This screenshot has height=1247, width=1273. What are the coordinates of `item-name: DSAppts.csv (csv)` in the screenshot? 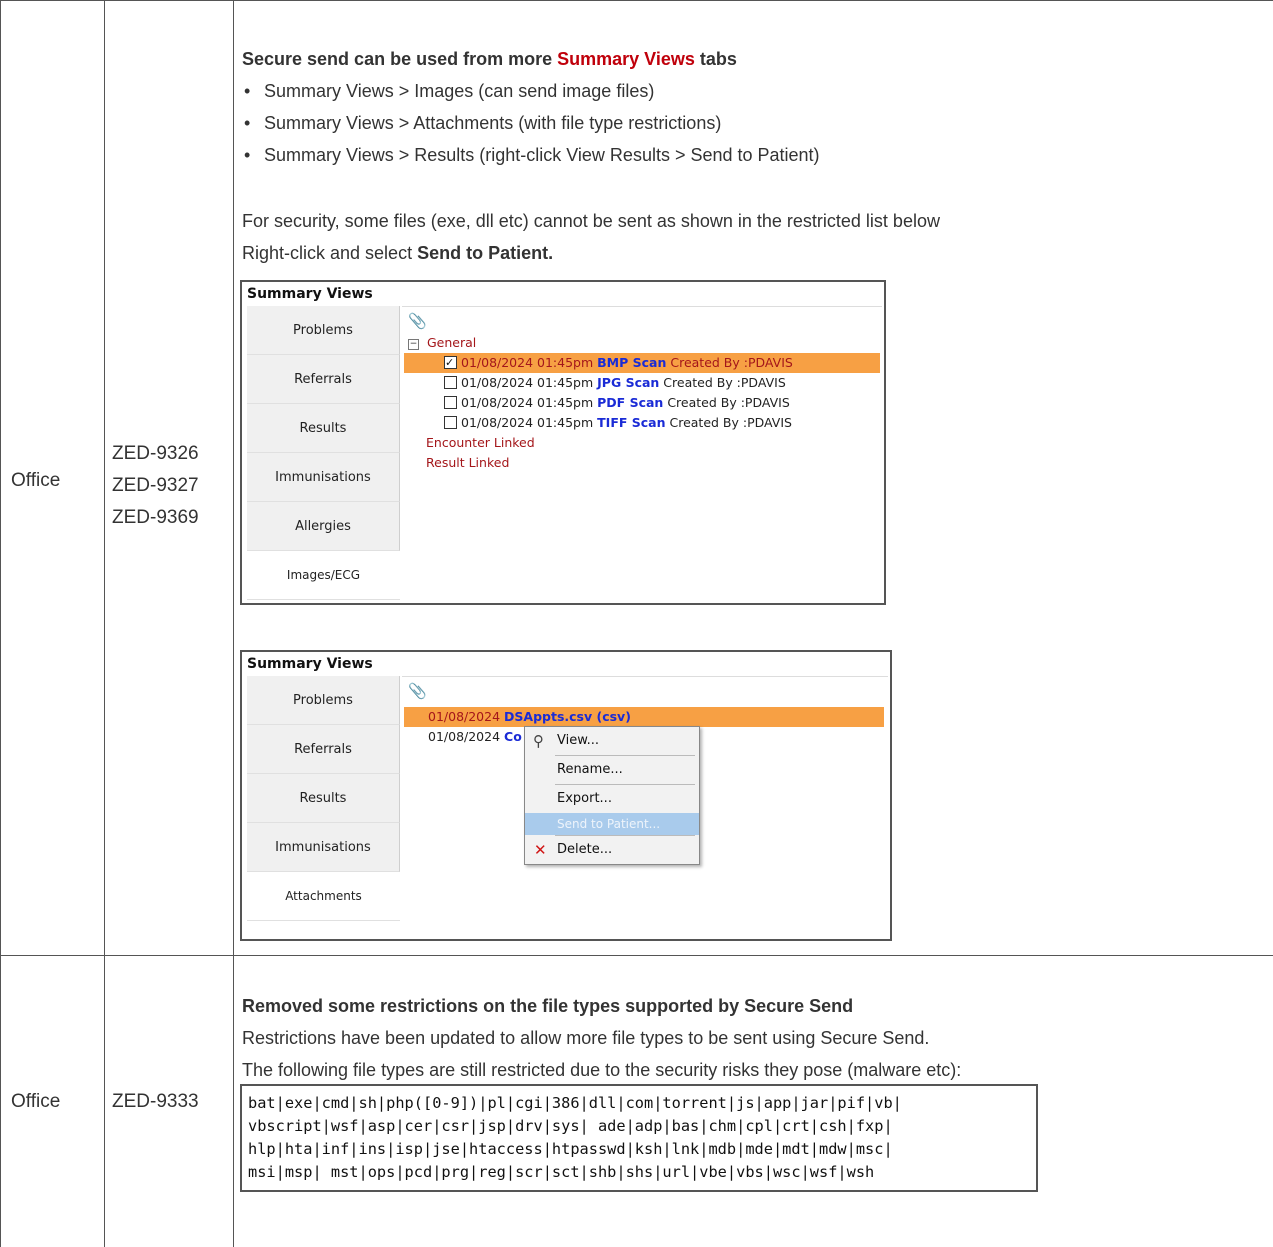 It's located at (567, 716).